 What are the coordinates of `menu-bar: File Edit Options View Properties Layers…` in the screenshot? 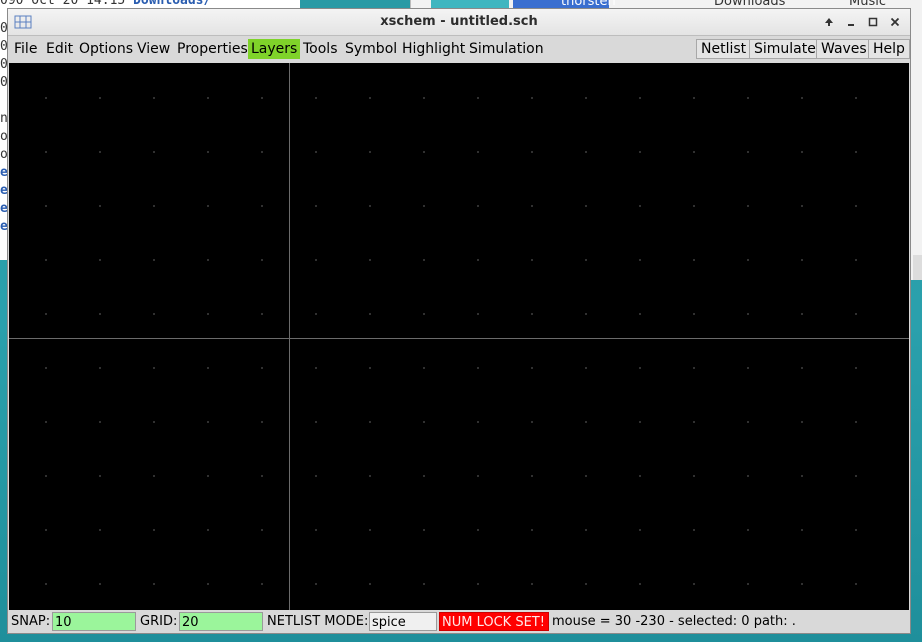 It's located at (459, 49).